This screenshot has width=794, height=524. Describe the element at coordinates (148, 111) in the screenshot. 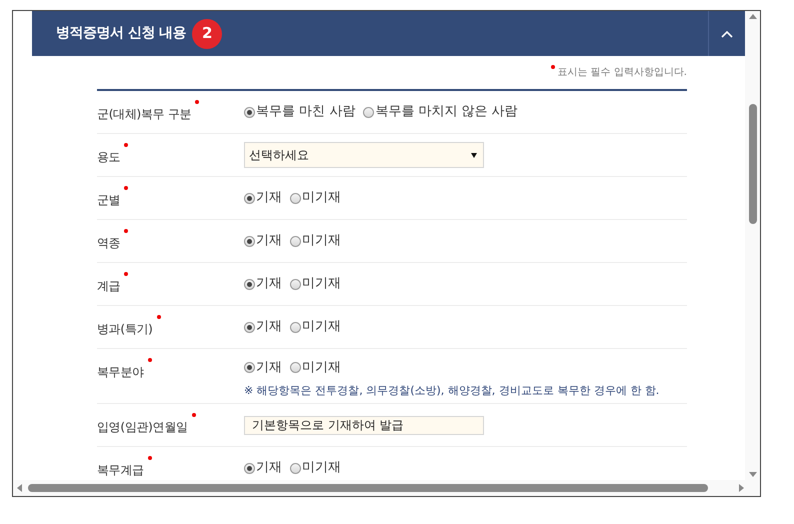

I see `field-label: 군(대체)복무 구분` at that location.